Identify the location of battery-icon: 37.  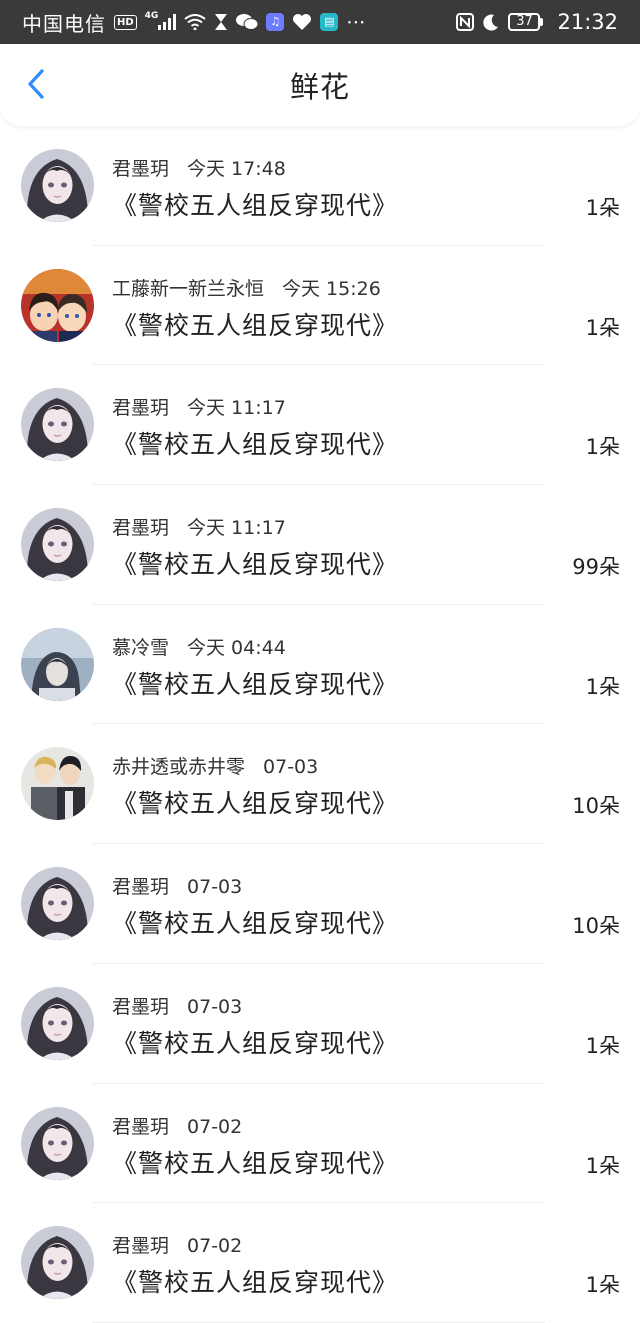
(526, 22).